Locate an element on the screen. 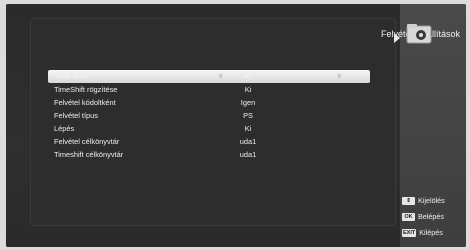 This screenshot has width=470, height=250. hint-enter: OK Belépés is located at coordinates (423, 217).